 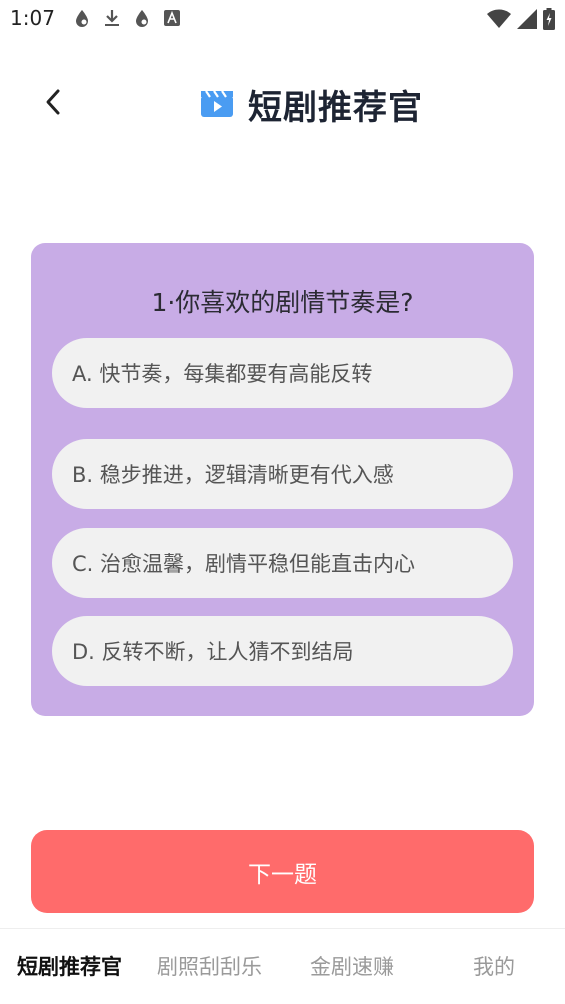 I want to click on chevron-left-icon, so click(x=53, y=102).